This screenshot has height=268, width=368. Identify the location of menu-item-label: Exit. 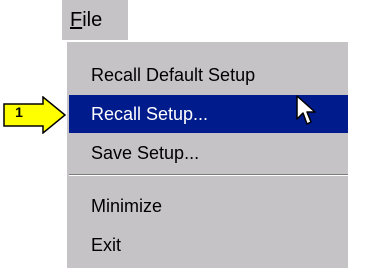
(106, 244).